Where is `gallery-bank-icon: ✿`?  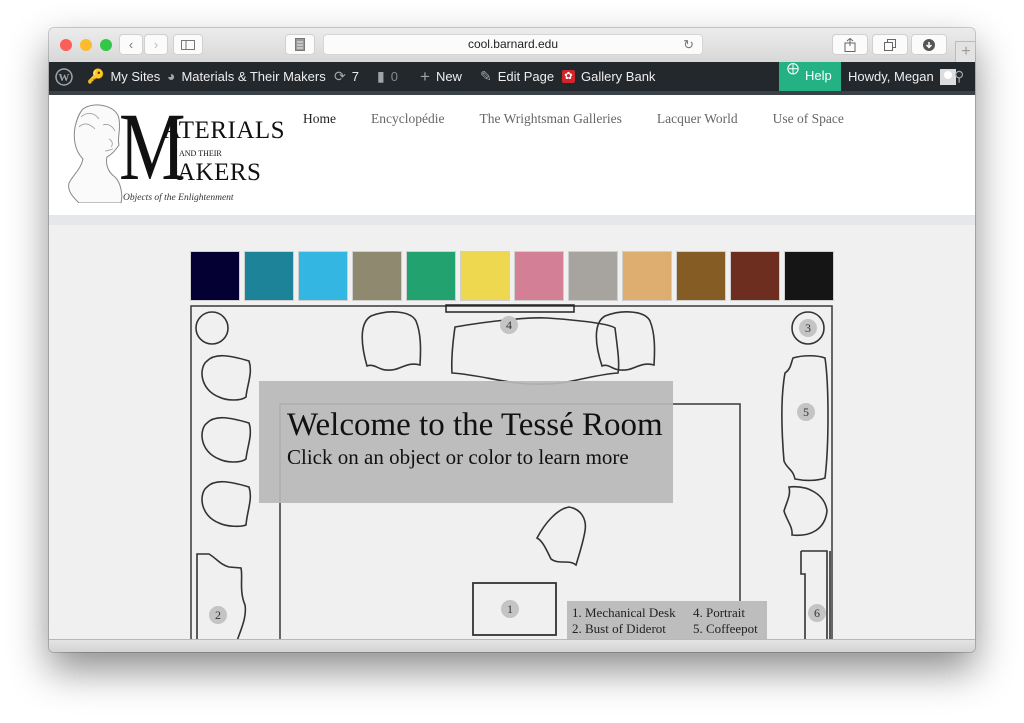 gallery-bank-icon: ✿ is located at coordinates (568, 76).